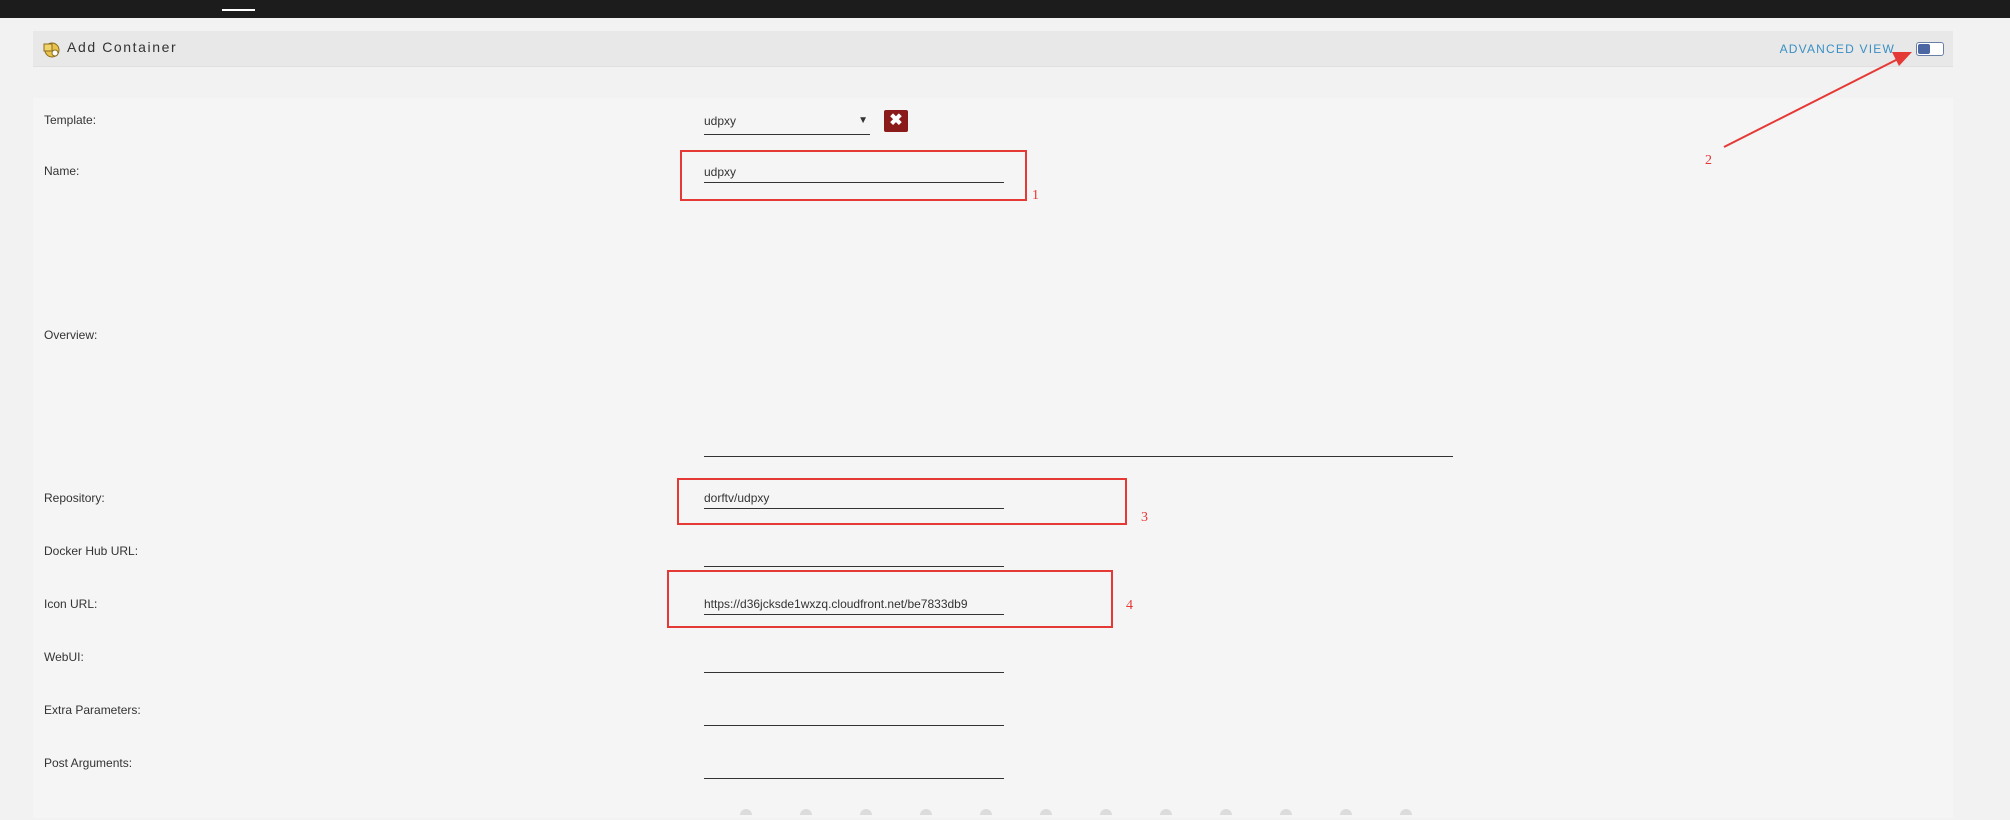 This screenshot has height=820, width=2010. What do you see at coordinates (1100, 811) in the screenshot?
I see `pagination-dots` at bounding box center [1100, 811].